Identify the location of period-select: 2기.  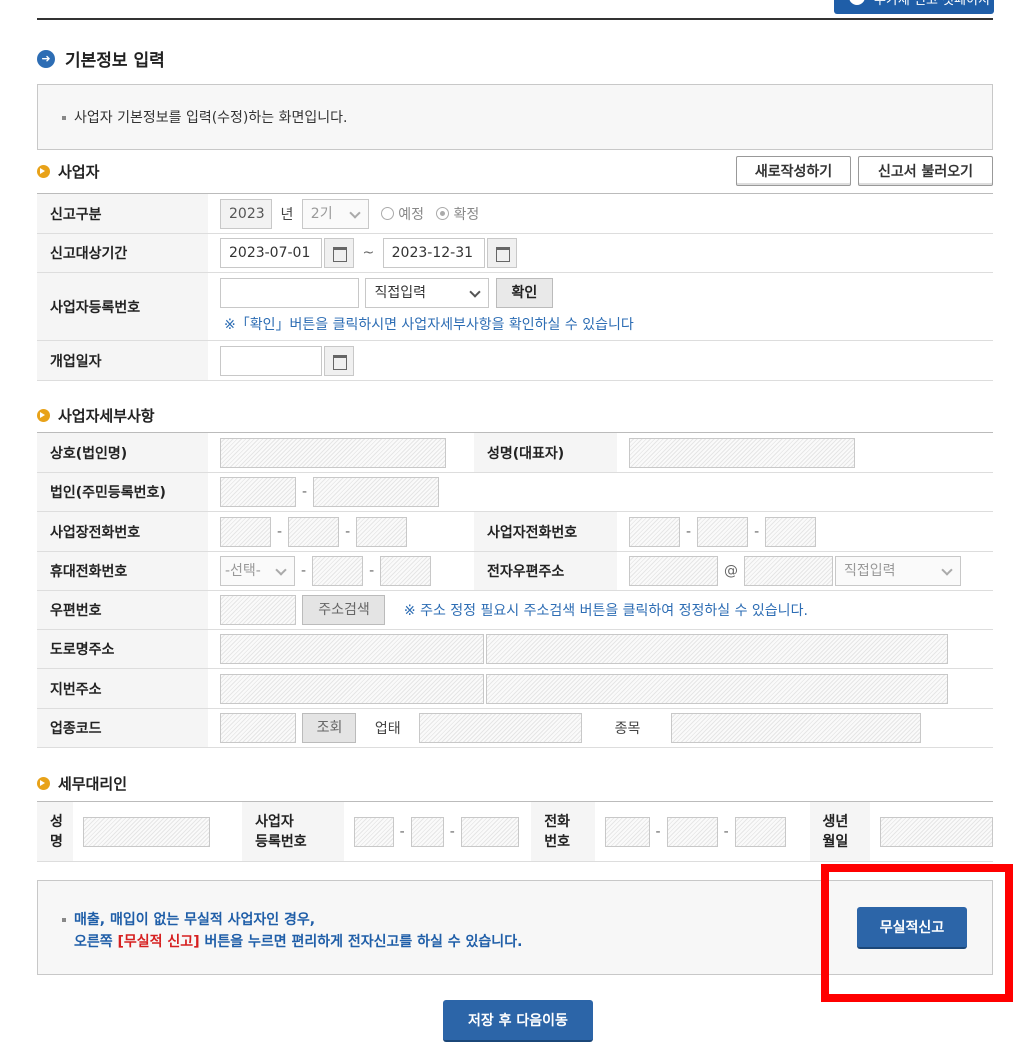
(335, 213).